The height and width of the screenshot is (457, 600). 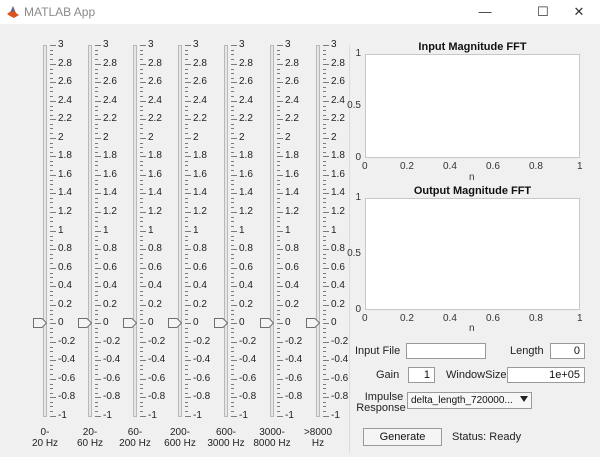 What do you see at coordinates (200, 192) in the screenshot?
I see `slider-tick-label: 1.4` at bounding box center [200, 192].